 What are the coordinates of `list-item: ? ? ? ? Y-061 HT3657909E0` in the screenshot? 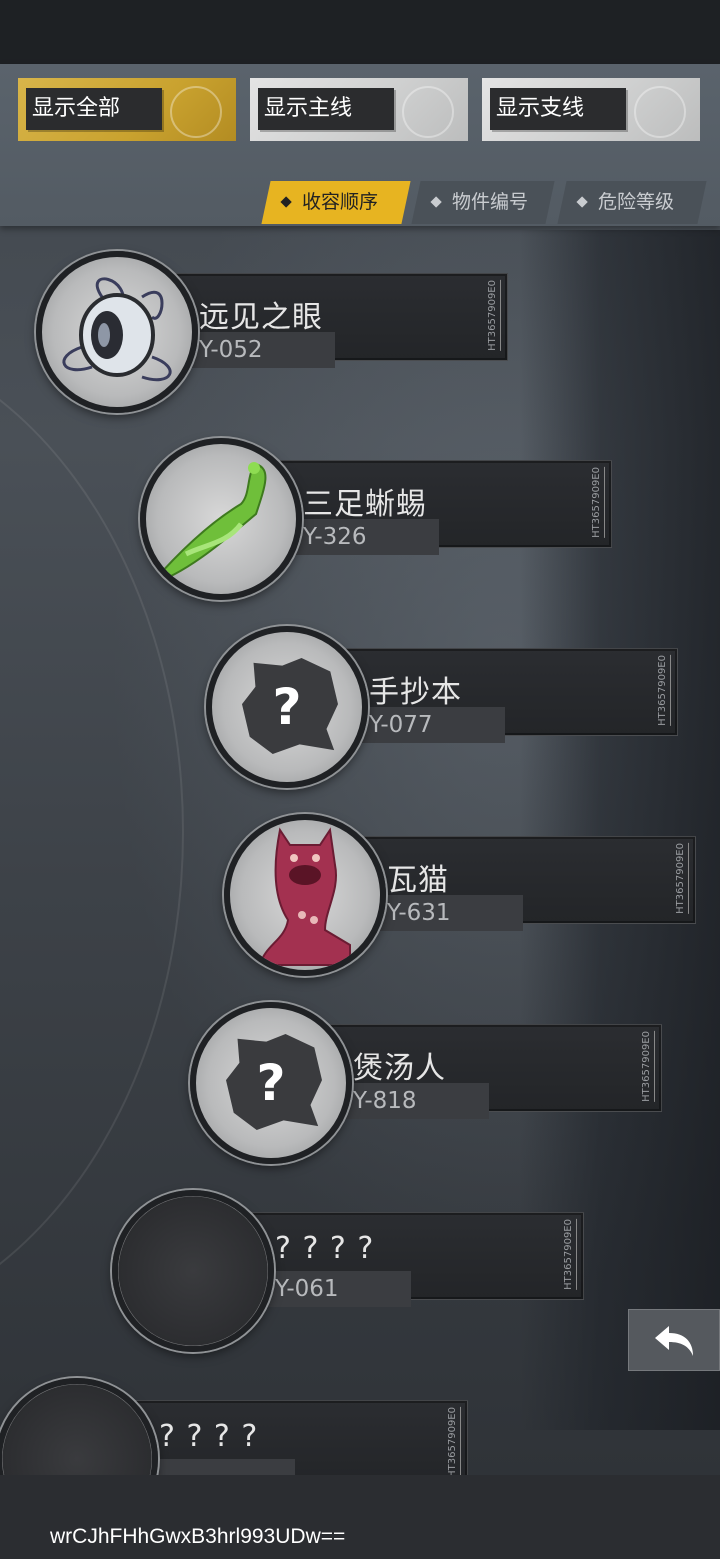 It's located at (360, 1269).